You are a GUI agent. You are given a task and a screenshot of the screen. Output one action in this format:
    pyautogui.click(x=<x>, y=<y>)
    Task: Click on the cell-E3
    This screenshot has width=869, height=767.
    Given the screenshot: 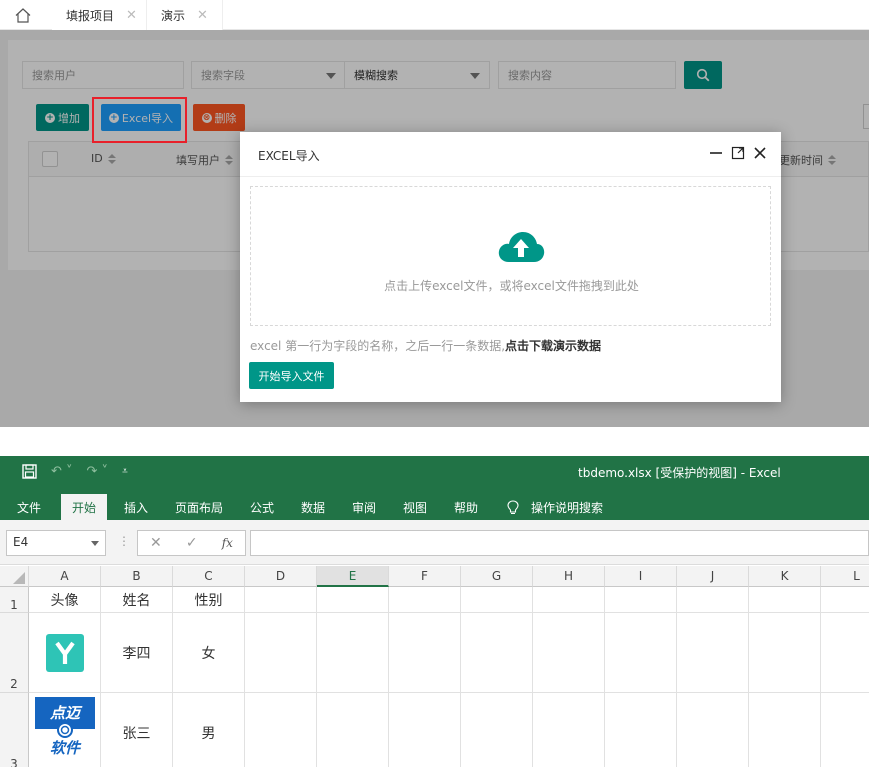 What is the action you would take?
    pyautogui.click(x=353, y=730)
    